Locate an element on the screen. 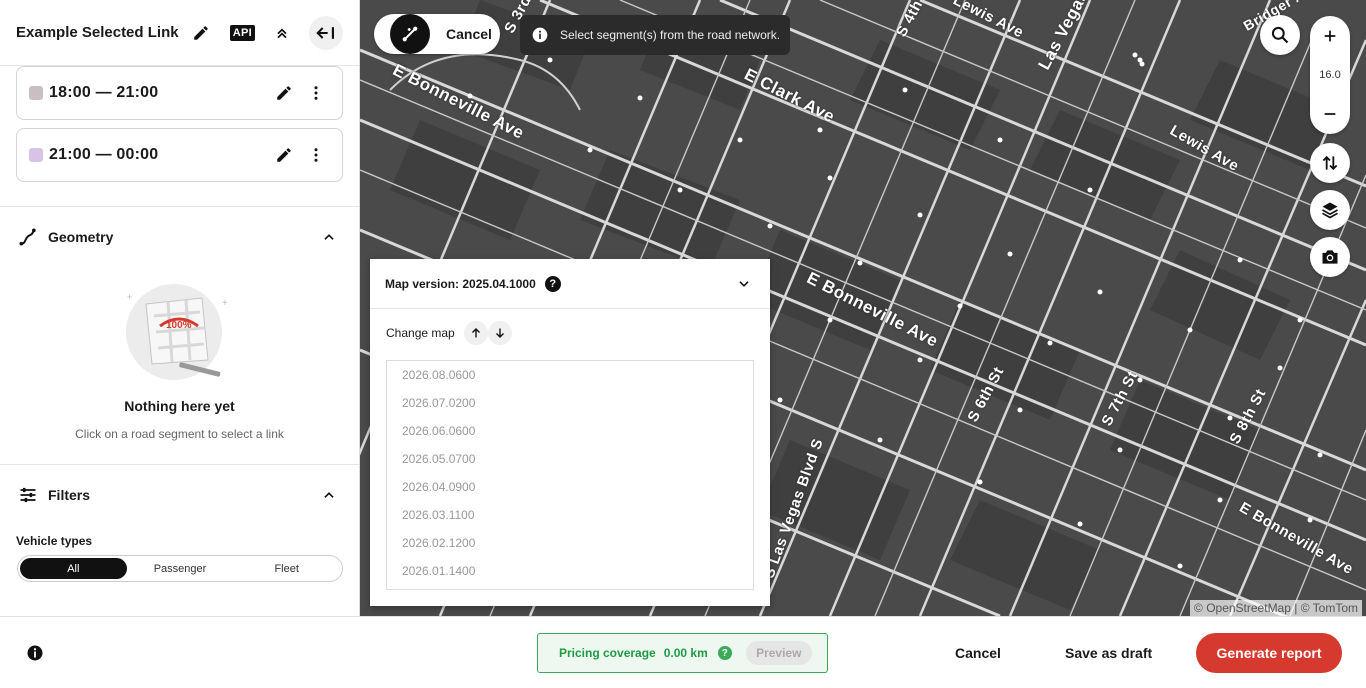  arrow-down-icon is located at coordinates (499, 333).